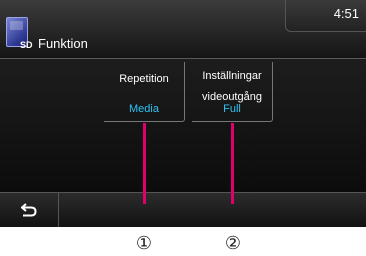 Image resolution: width=366 pixels, height=256 pixels. I want to click on repetition-label: Repetition, so click(144, 79).